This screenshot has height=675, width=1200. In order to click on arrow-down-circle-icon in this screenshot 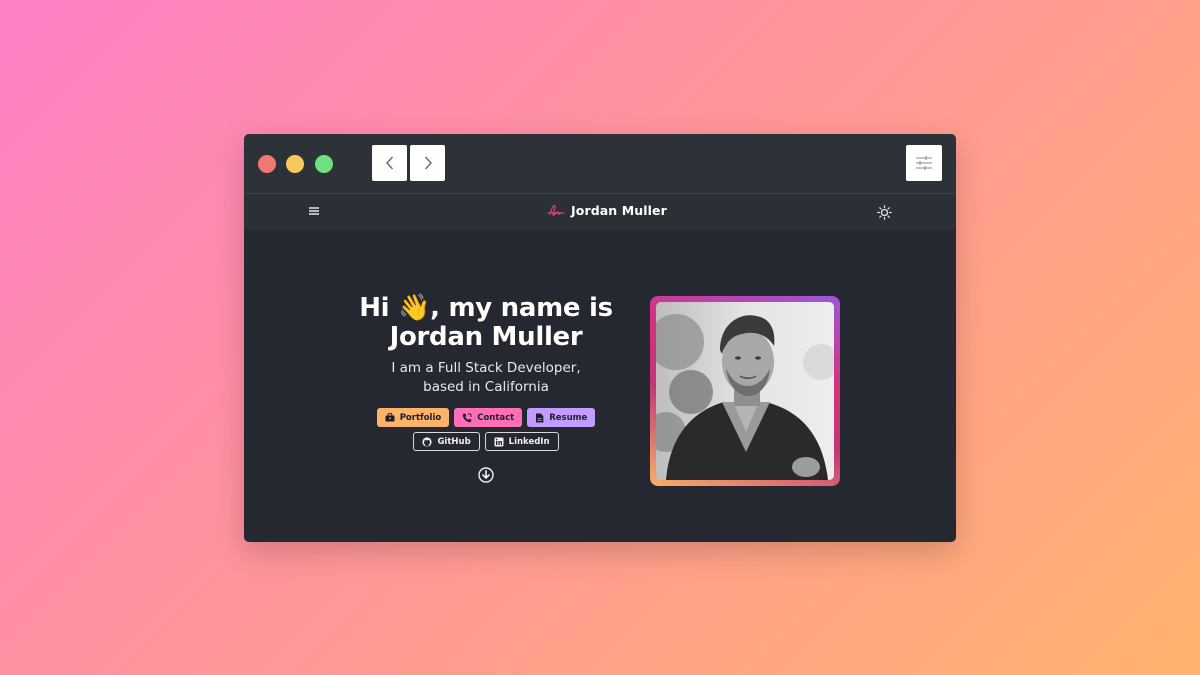, I will do `click(486, 475)`.